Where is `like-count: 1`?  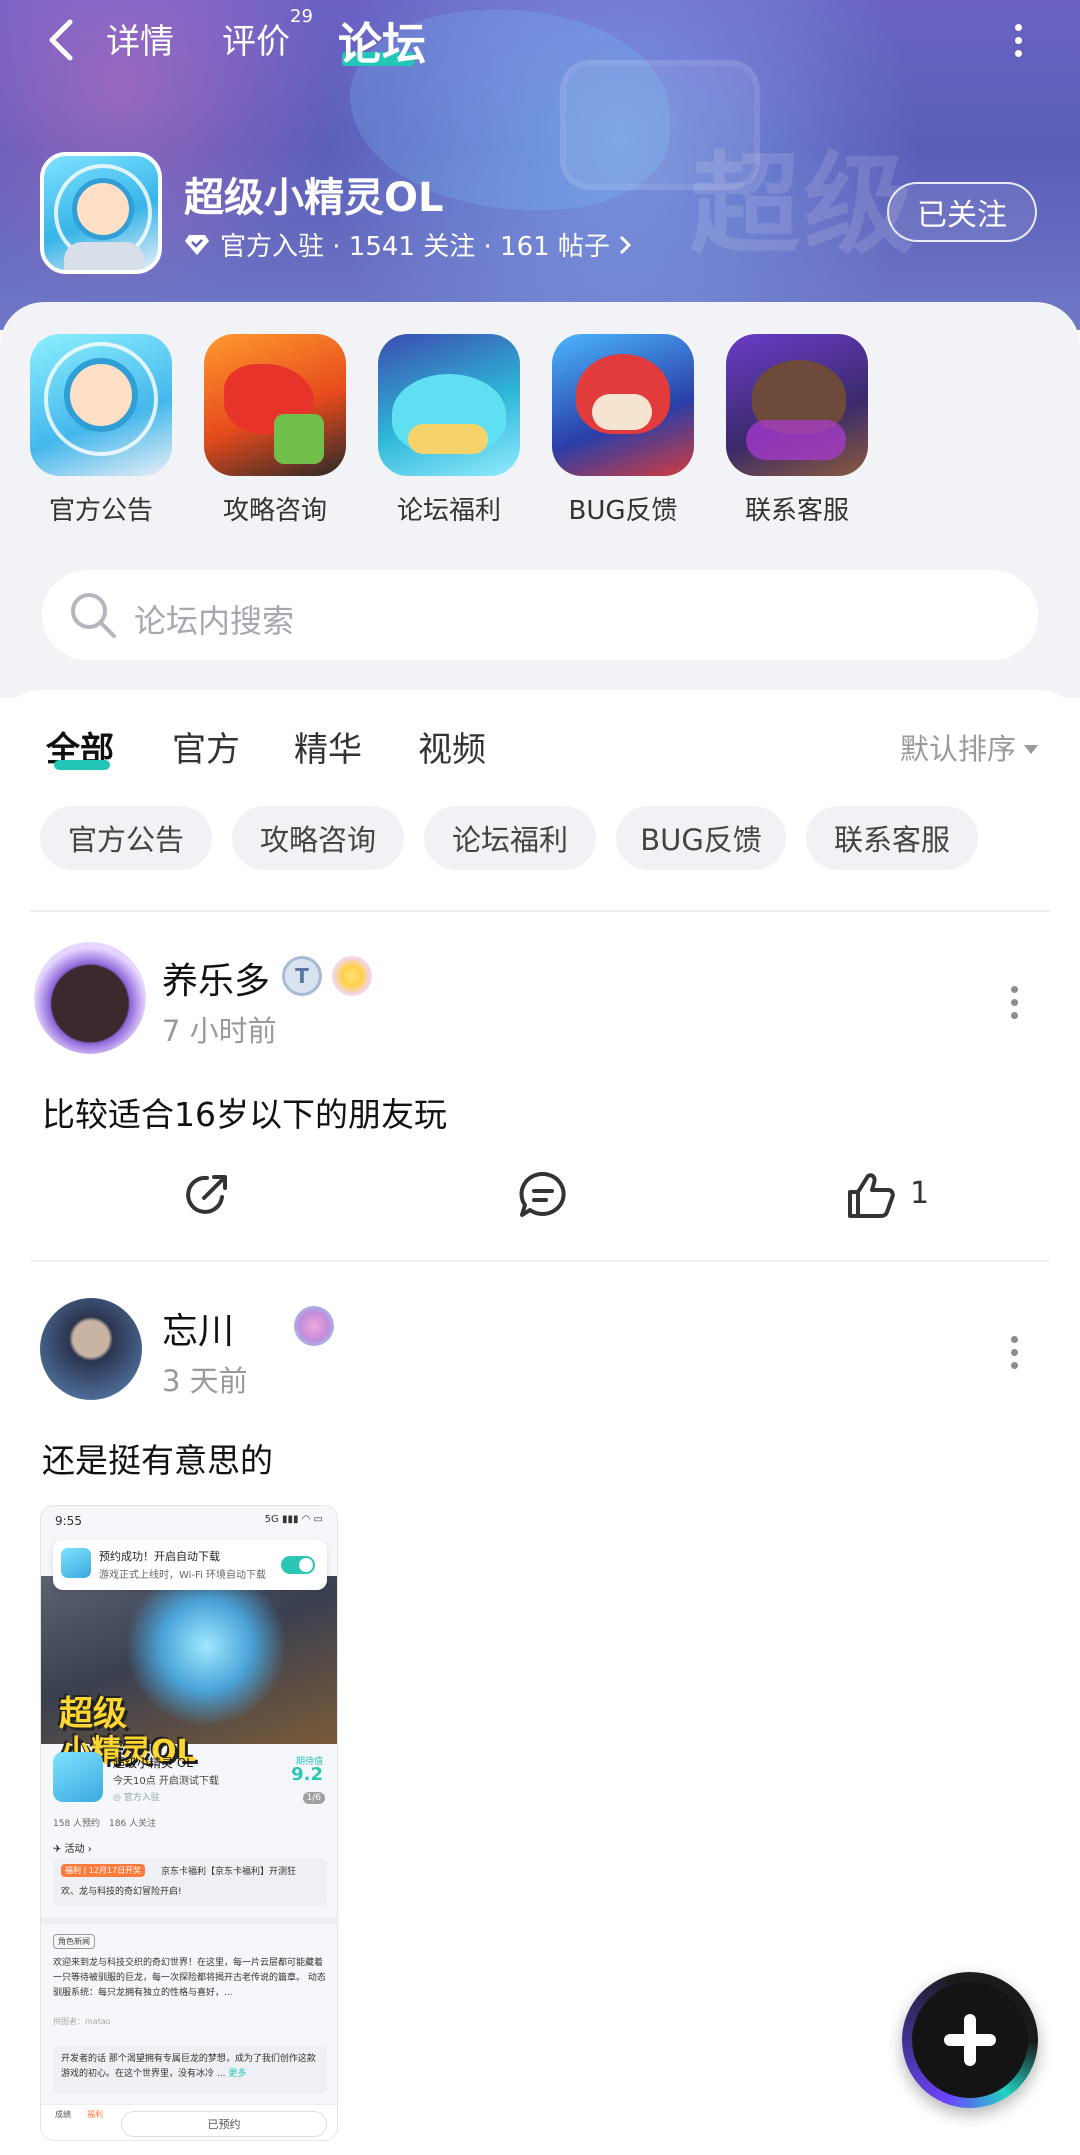
like-count: 1 is located at coordinates (920, 1193).